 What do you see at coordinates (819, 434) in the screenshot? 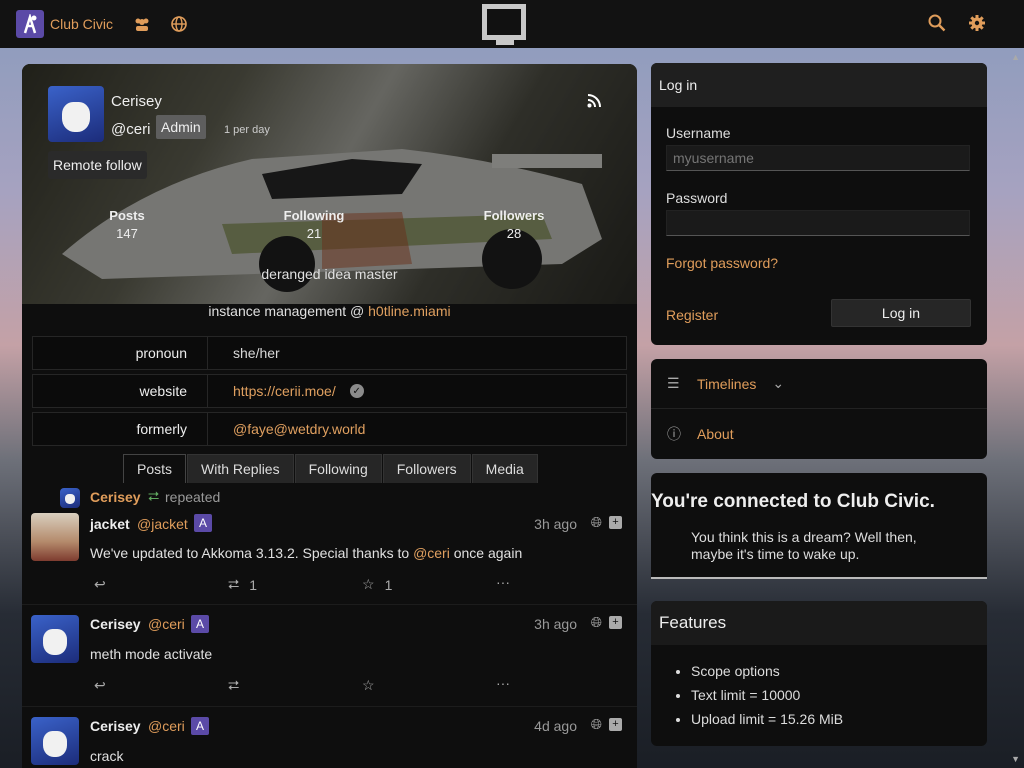
I see `nav-about: ⓘ About` at bounding box center [819, 434].